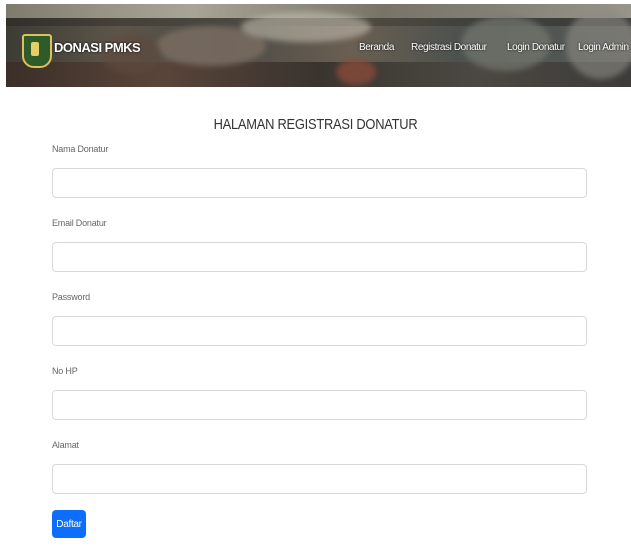  I want to click on page-title: HALAMAN REGISTRASI DONATUR, so click(315, 124).